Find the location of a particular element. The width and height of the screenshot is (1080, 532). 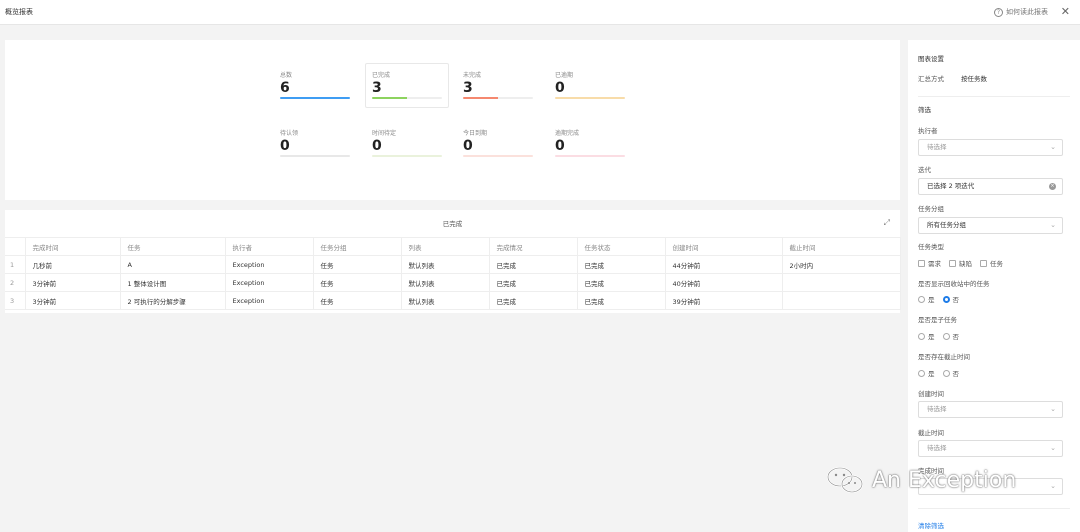

deadline-exists-label: 是否存在截止时间 is located at coordinates (944, 357).